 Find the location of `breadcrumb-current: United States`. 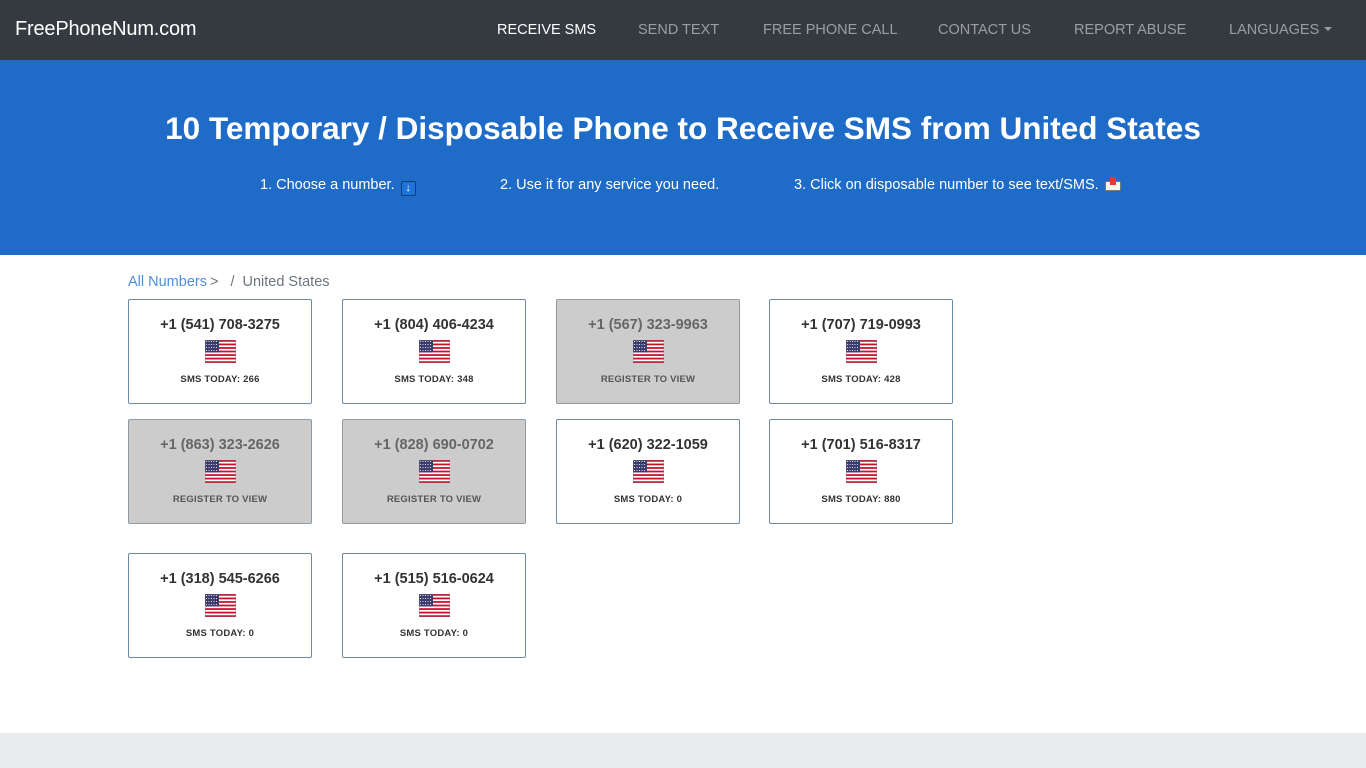

breadcrumb-current: United States is located at coordinates (286, 282).